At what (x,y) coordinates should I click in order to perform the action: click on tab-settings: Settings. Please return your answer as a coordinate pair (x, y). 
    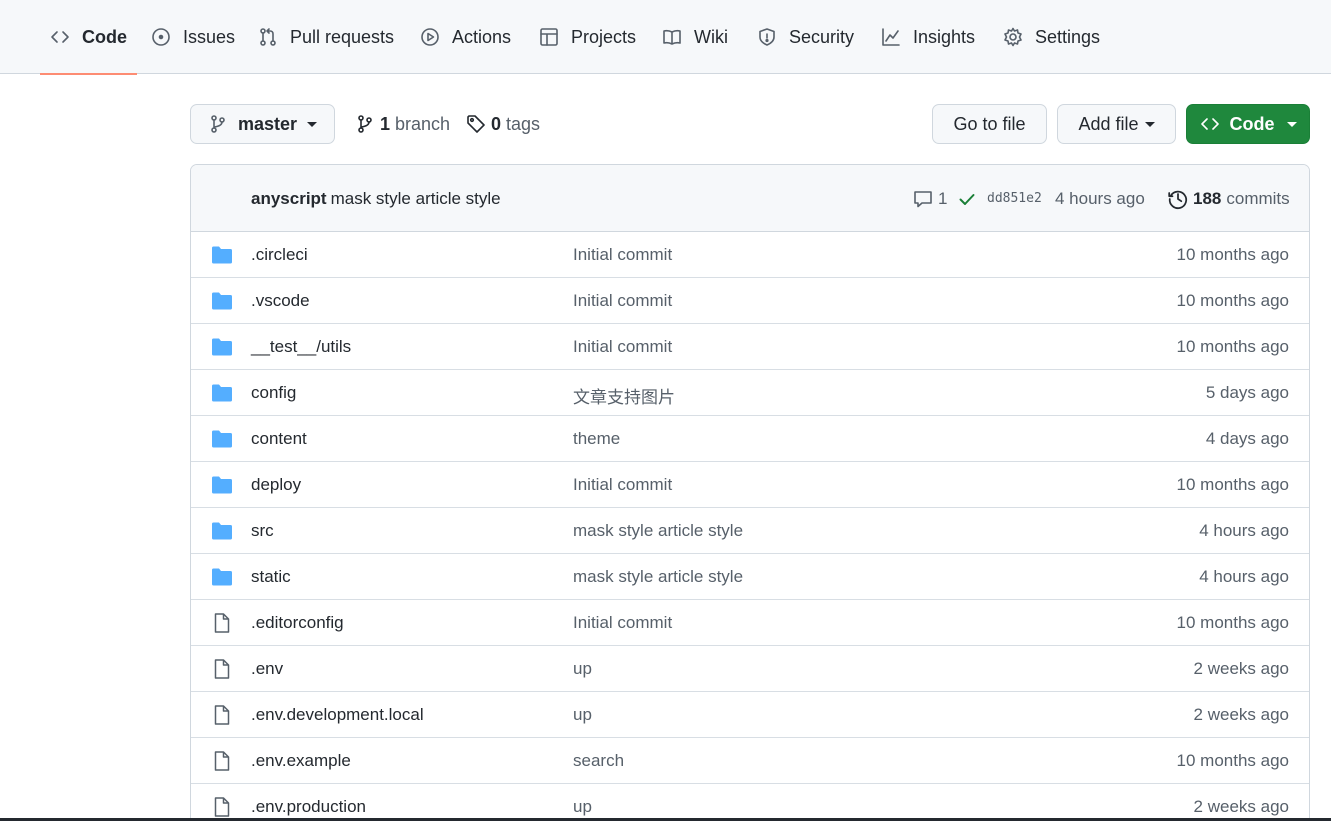
    Looking at the image, I should click on (1051, 37).